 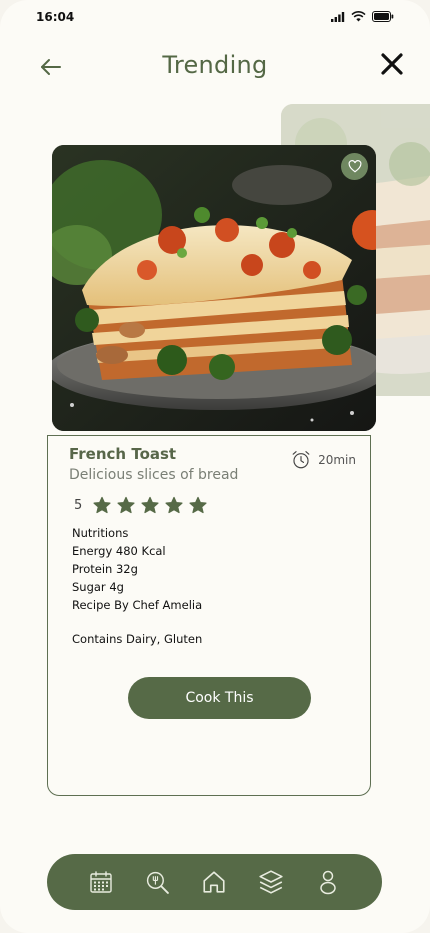 What do you see at coordinates (301, 460) in the screenshot?
I see `alarm-clock-icon` at bounding box center [301, 460].